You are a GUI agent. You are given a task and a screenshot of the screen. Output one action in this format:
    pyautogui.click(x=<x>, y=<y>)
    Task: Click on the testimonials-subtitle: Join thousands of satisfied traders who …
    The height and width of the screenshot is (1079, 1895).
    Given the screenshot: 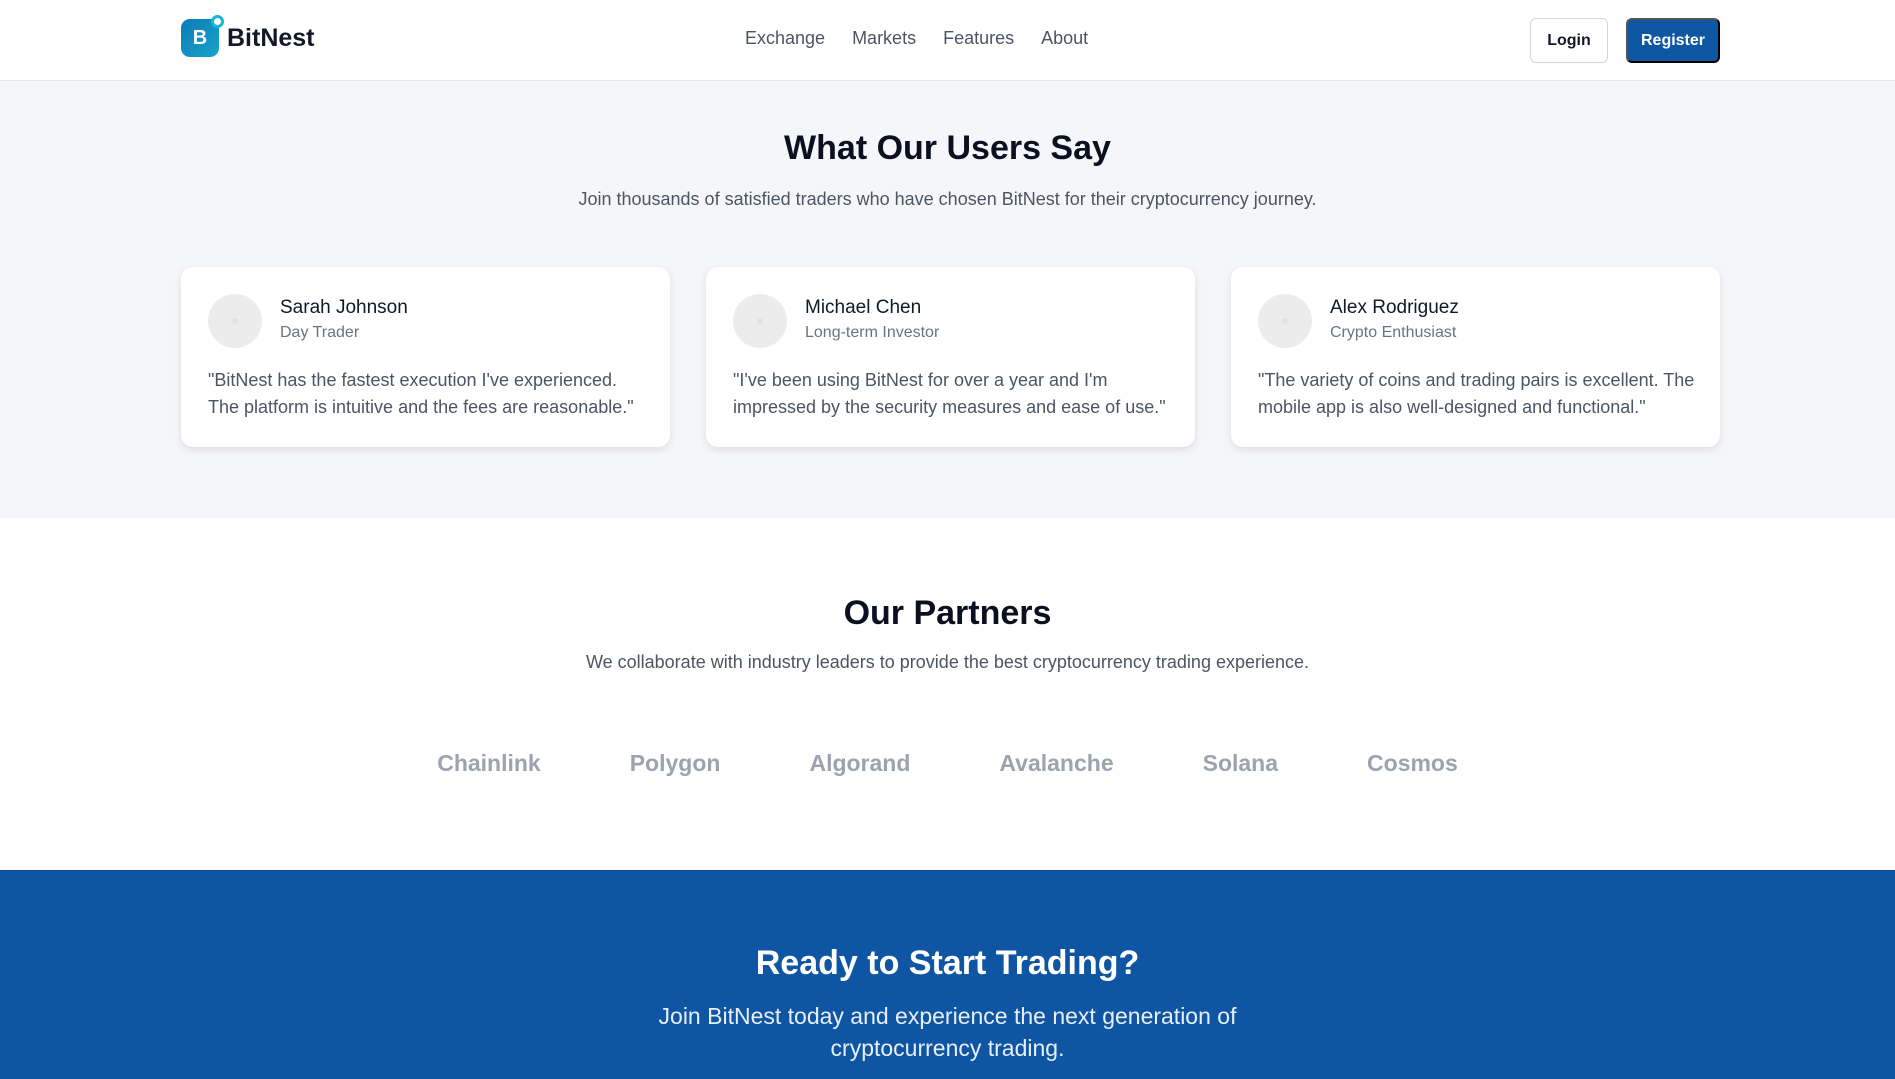 What is the action you would take?
    pyautogui.click(x=947, y=199)
    